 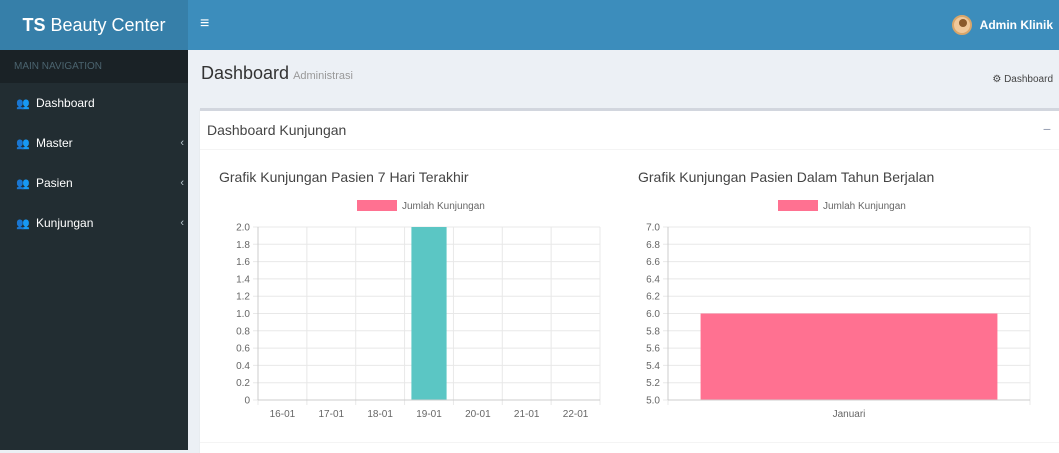 What do you see at coordinates (429, 414) in the screenshot?
I see `x-tick-label: 19-01` at bounding box center [429, 414].